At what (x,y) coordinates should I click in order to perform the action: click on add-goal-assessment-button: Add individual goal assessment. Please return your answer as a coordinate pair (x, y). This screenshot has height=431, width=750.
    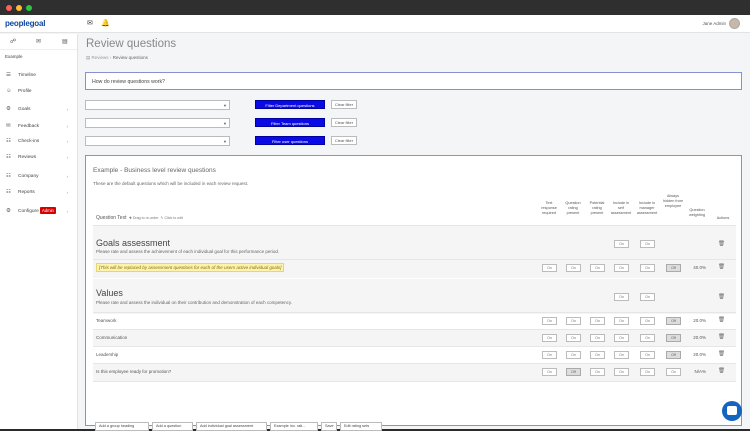
    Looking at the image, I should click on (231, 426).